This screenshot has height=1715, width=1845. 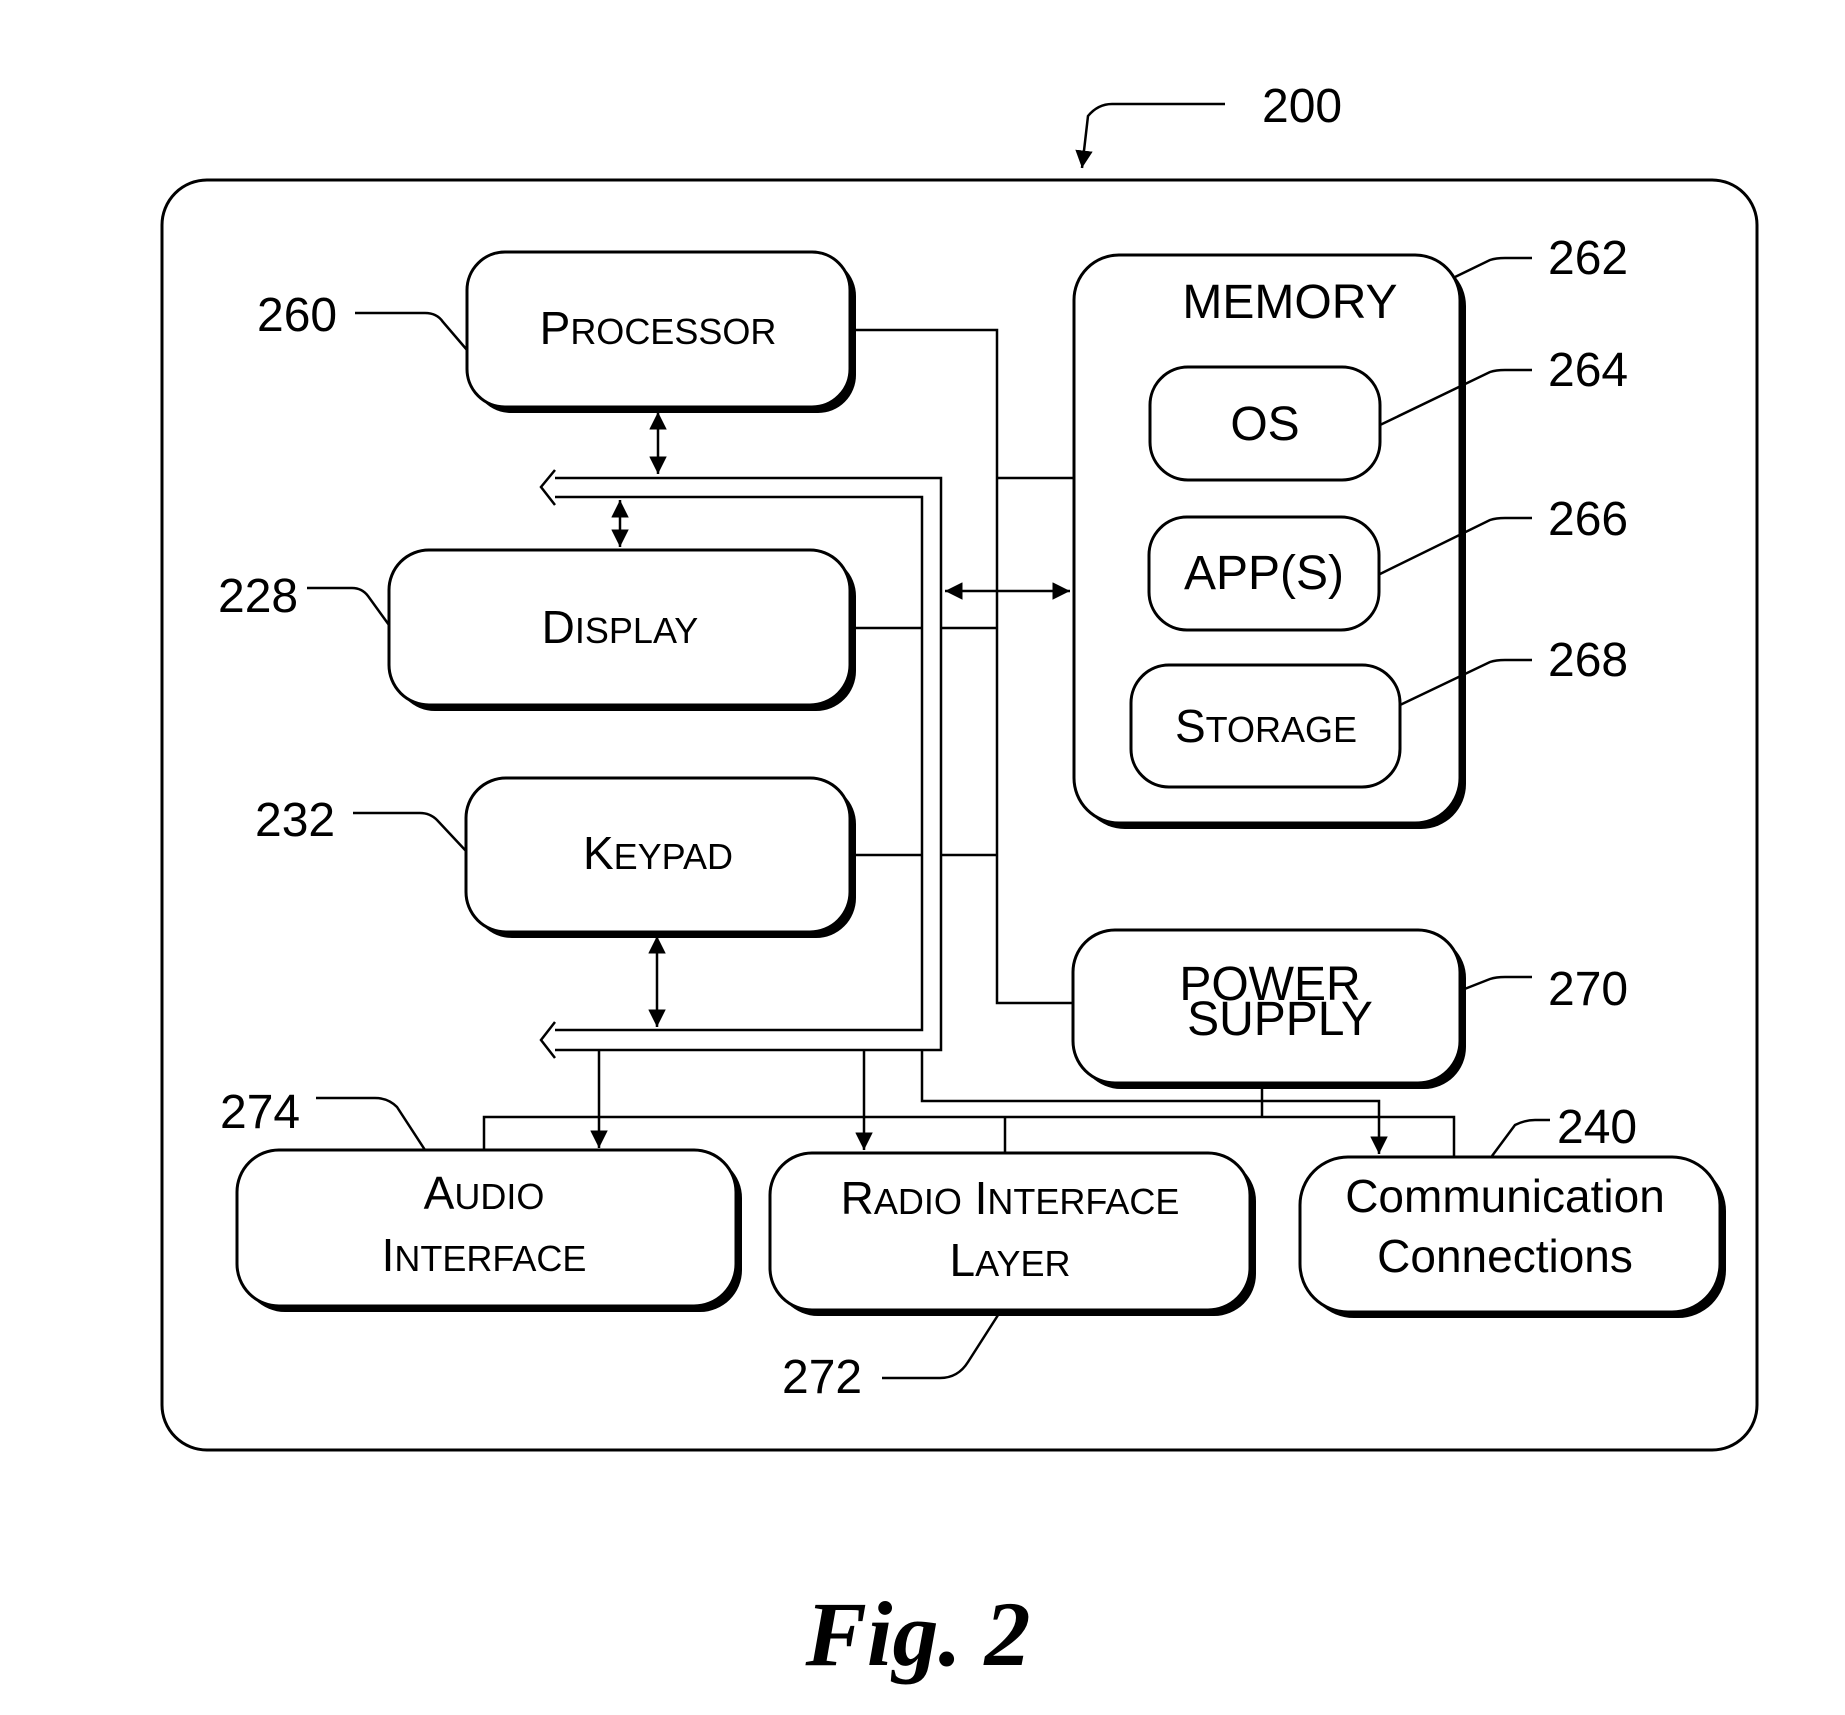 I want to click on display-label-rest: ISPLAY, so click(x=636, y=630).